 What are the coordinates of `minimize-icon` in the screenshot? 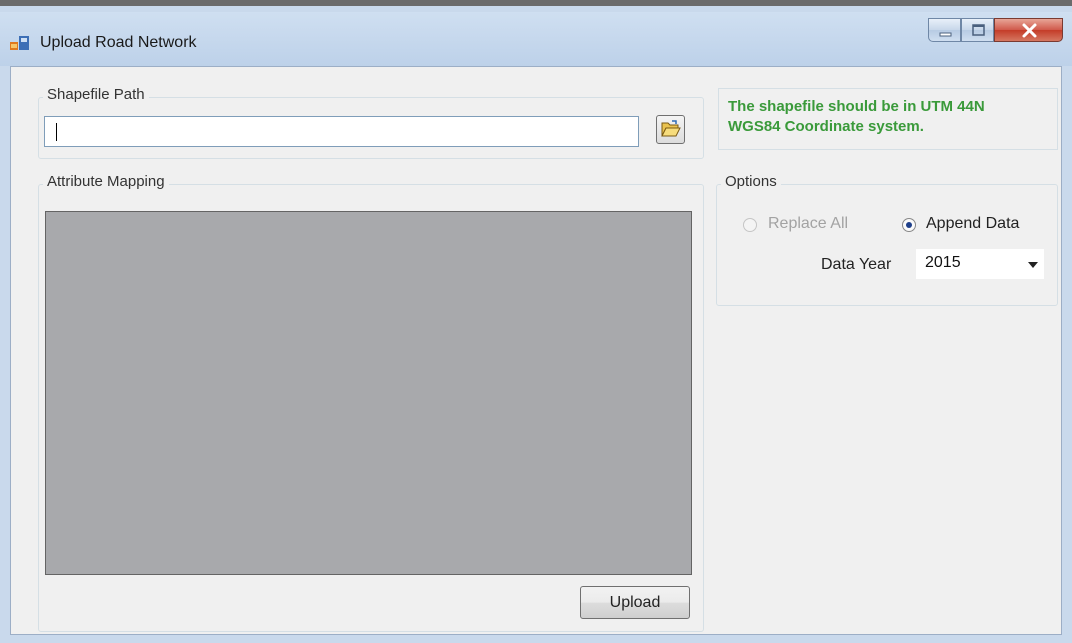 It's located at (945, 34).